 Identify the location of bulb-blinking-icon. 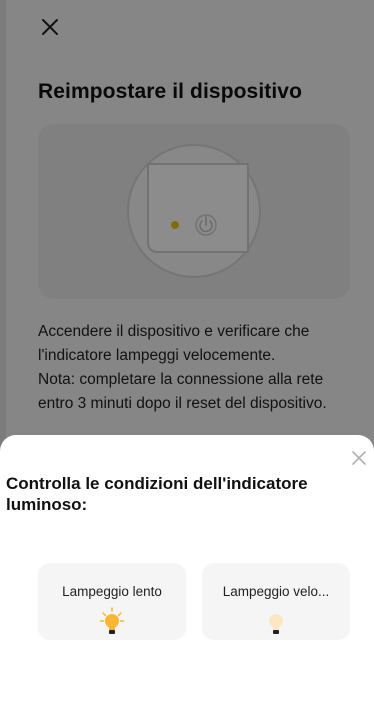
(112, 620).